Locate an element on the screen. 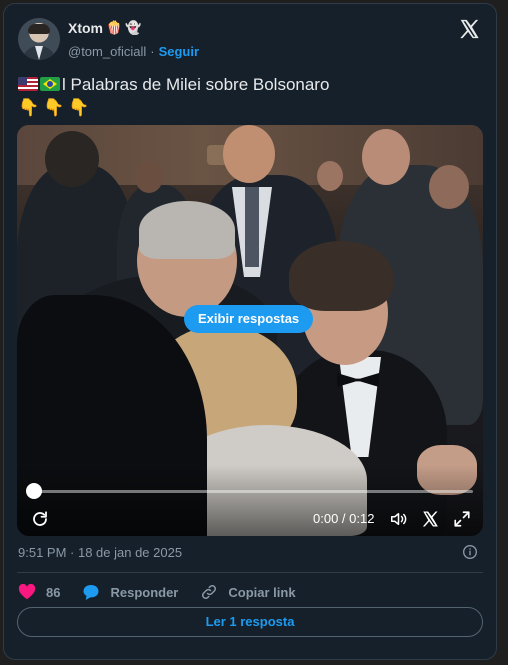  copy-link-label: Copiar link is located at coordinates (262, 592).